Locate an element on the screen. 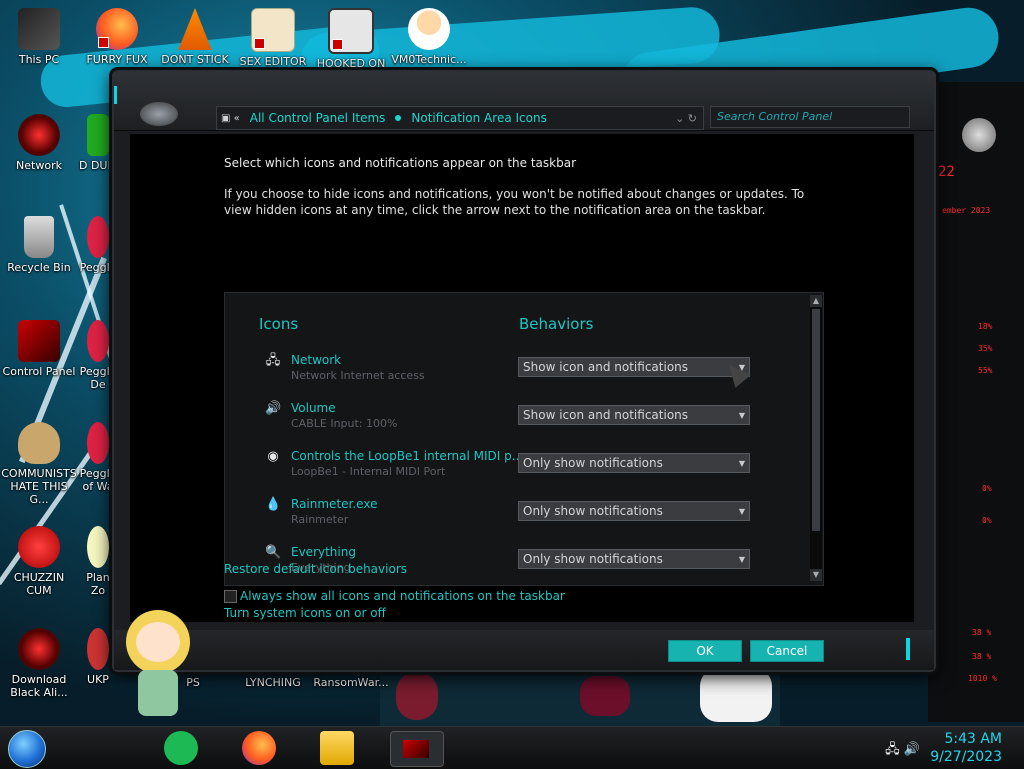 This screenshot has height=769, width=1024. vertical-scrollbar: ▲ ▼ is located at coordinates (816, 438).